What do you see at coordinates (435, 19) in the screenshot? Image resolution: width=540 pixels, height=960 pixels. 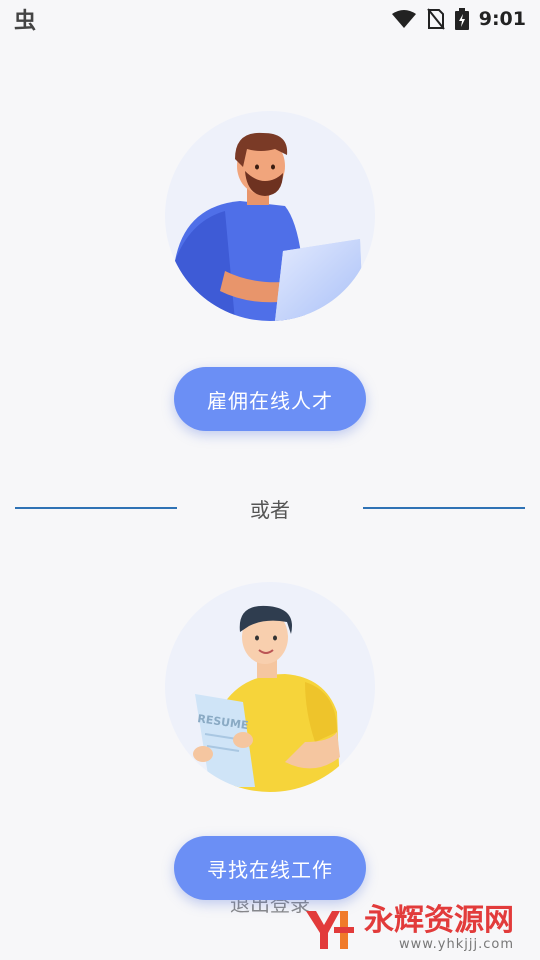 I see `no-sim-icon` at bounding box center [435, 19].